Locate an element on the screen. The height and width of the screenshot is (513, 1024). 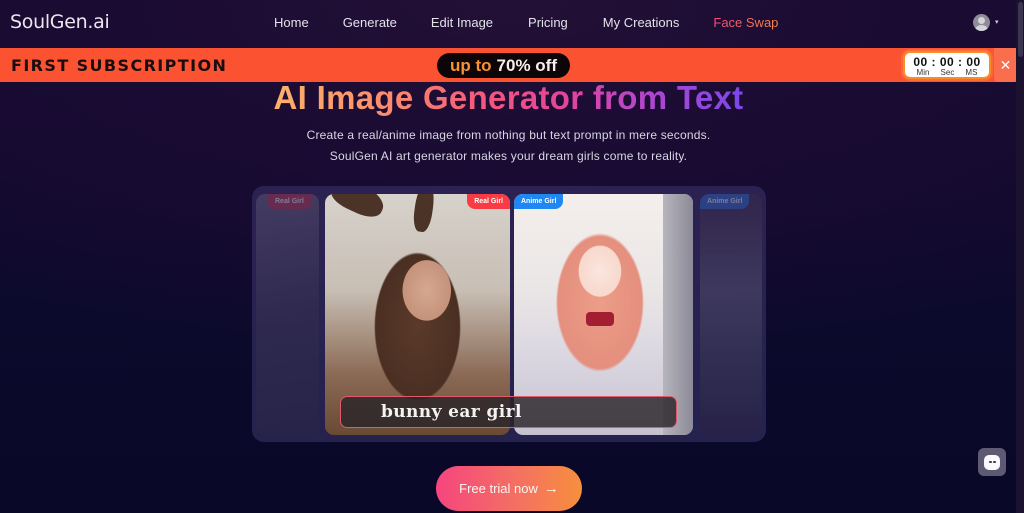
hero-title: AI Image Generator from Text is located at coordinates (508, 98).